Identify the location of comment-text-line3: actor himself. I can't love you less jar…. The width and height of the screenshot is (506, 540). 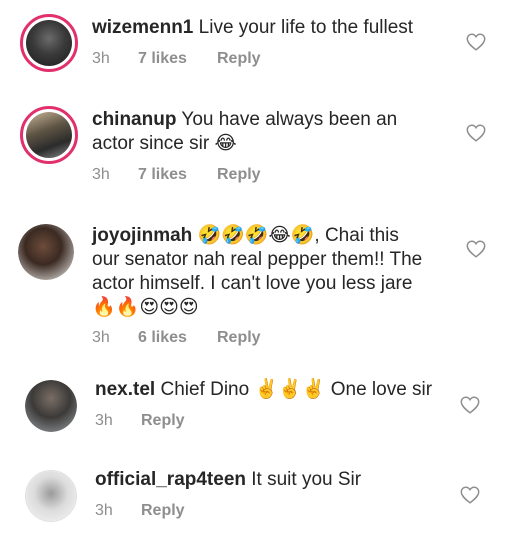
(252, 283).